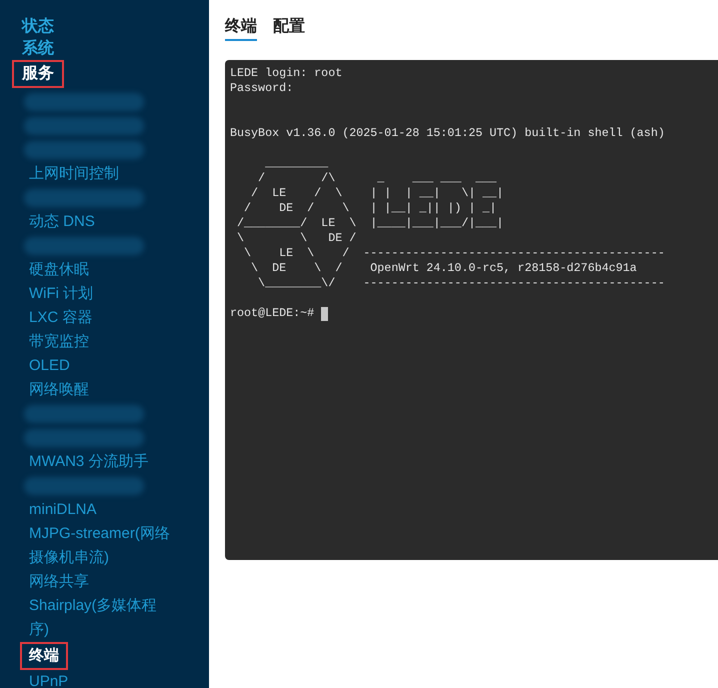 The height and width of the screenshot is (688, 718). Describe the element at coordinates (272, 313) in the screenshot. I see `terminal-prompt: root@LEDE:~#` at that location.